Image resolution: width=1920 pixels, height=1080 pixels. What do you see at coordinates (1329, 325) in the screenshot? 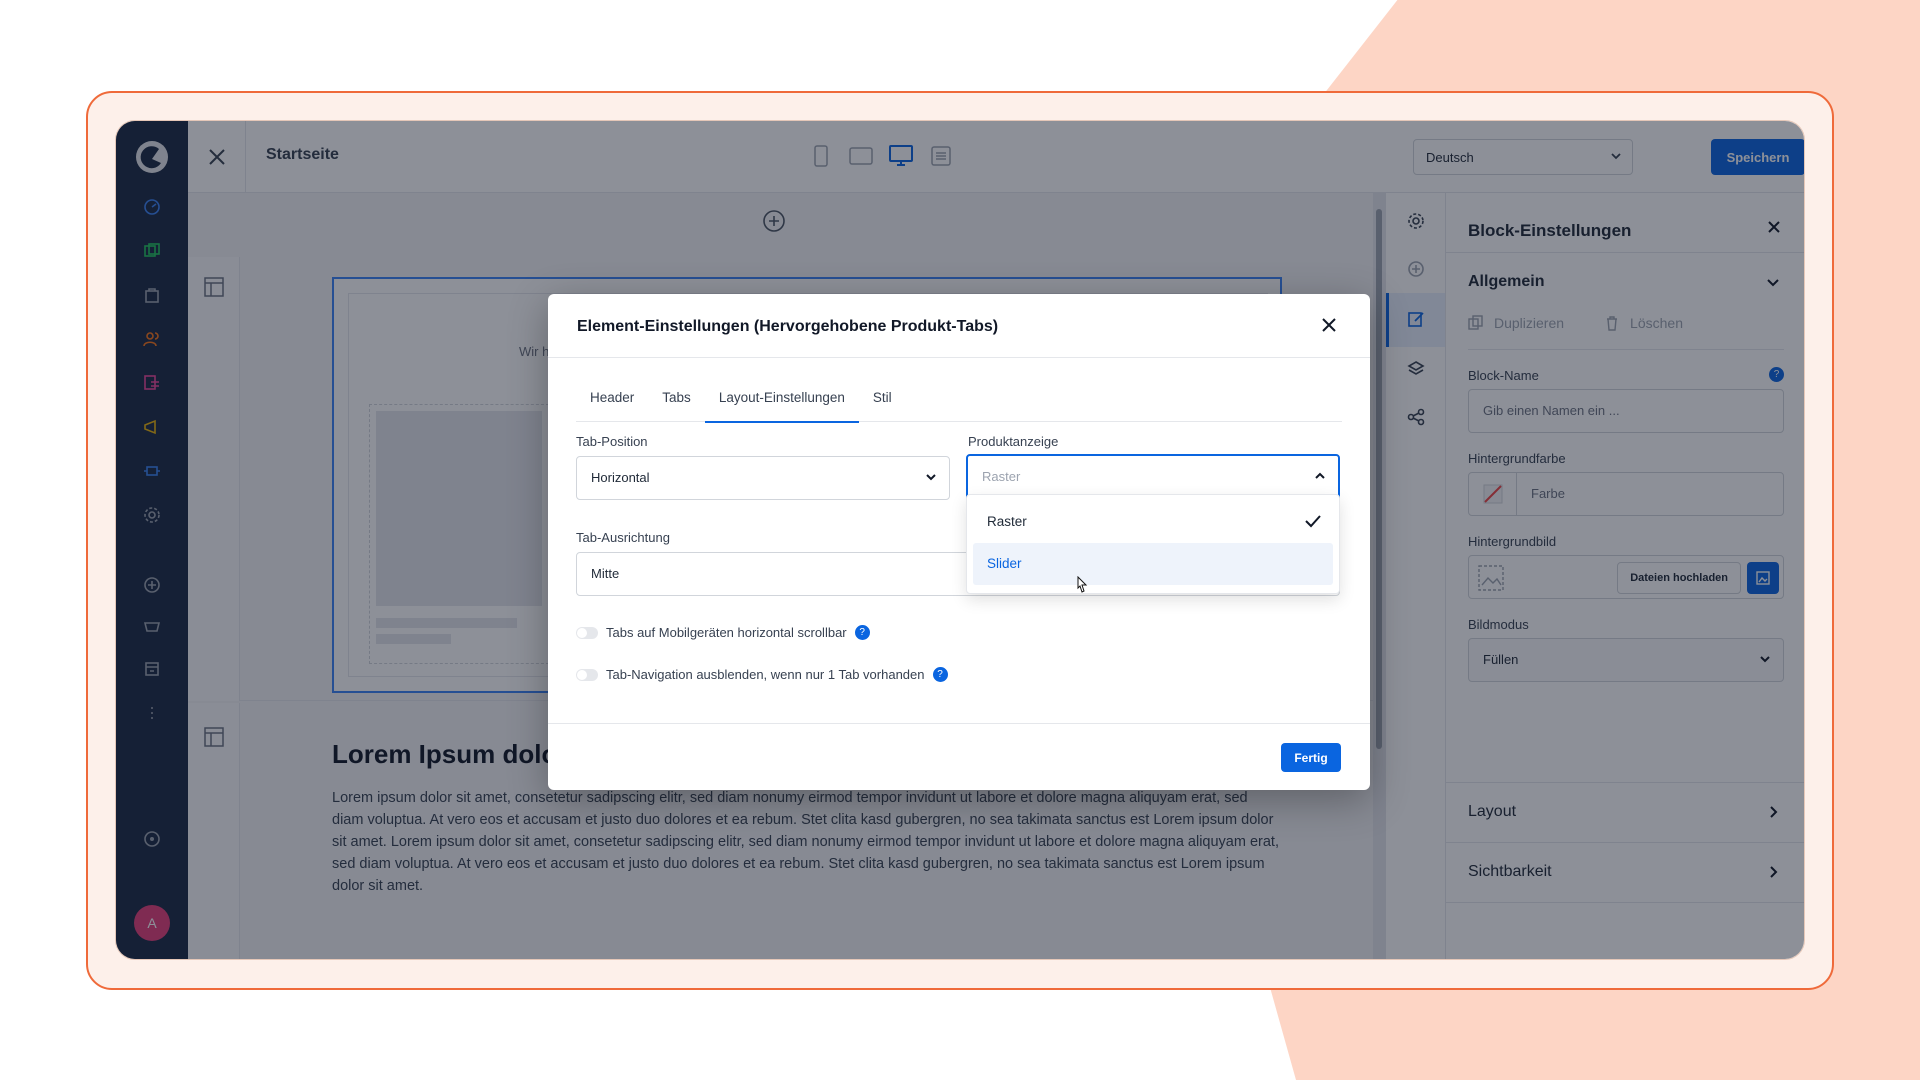
I see `close-icon` at bounding box center [1329, 325].